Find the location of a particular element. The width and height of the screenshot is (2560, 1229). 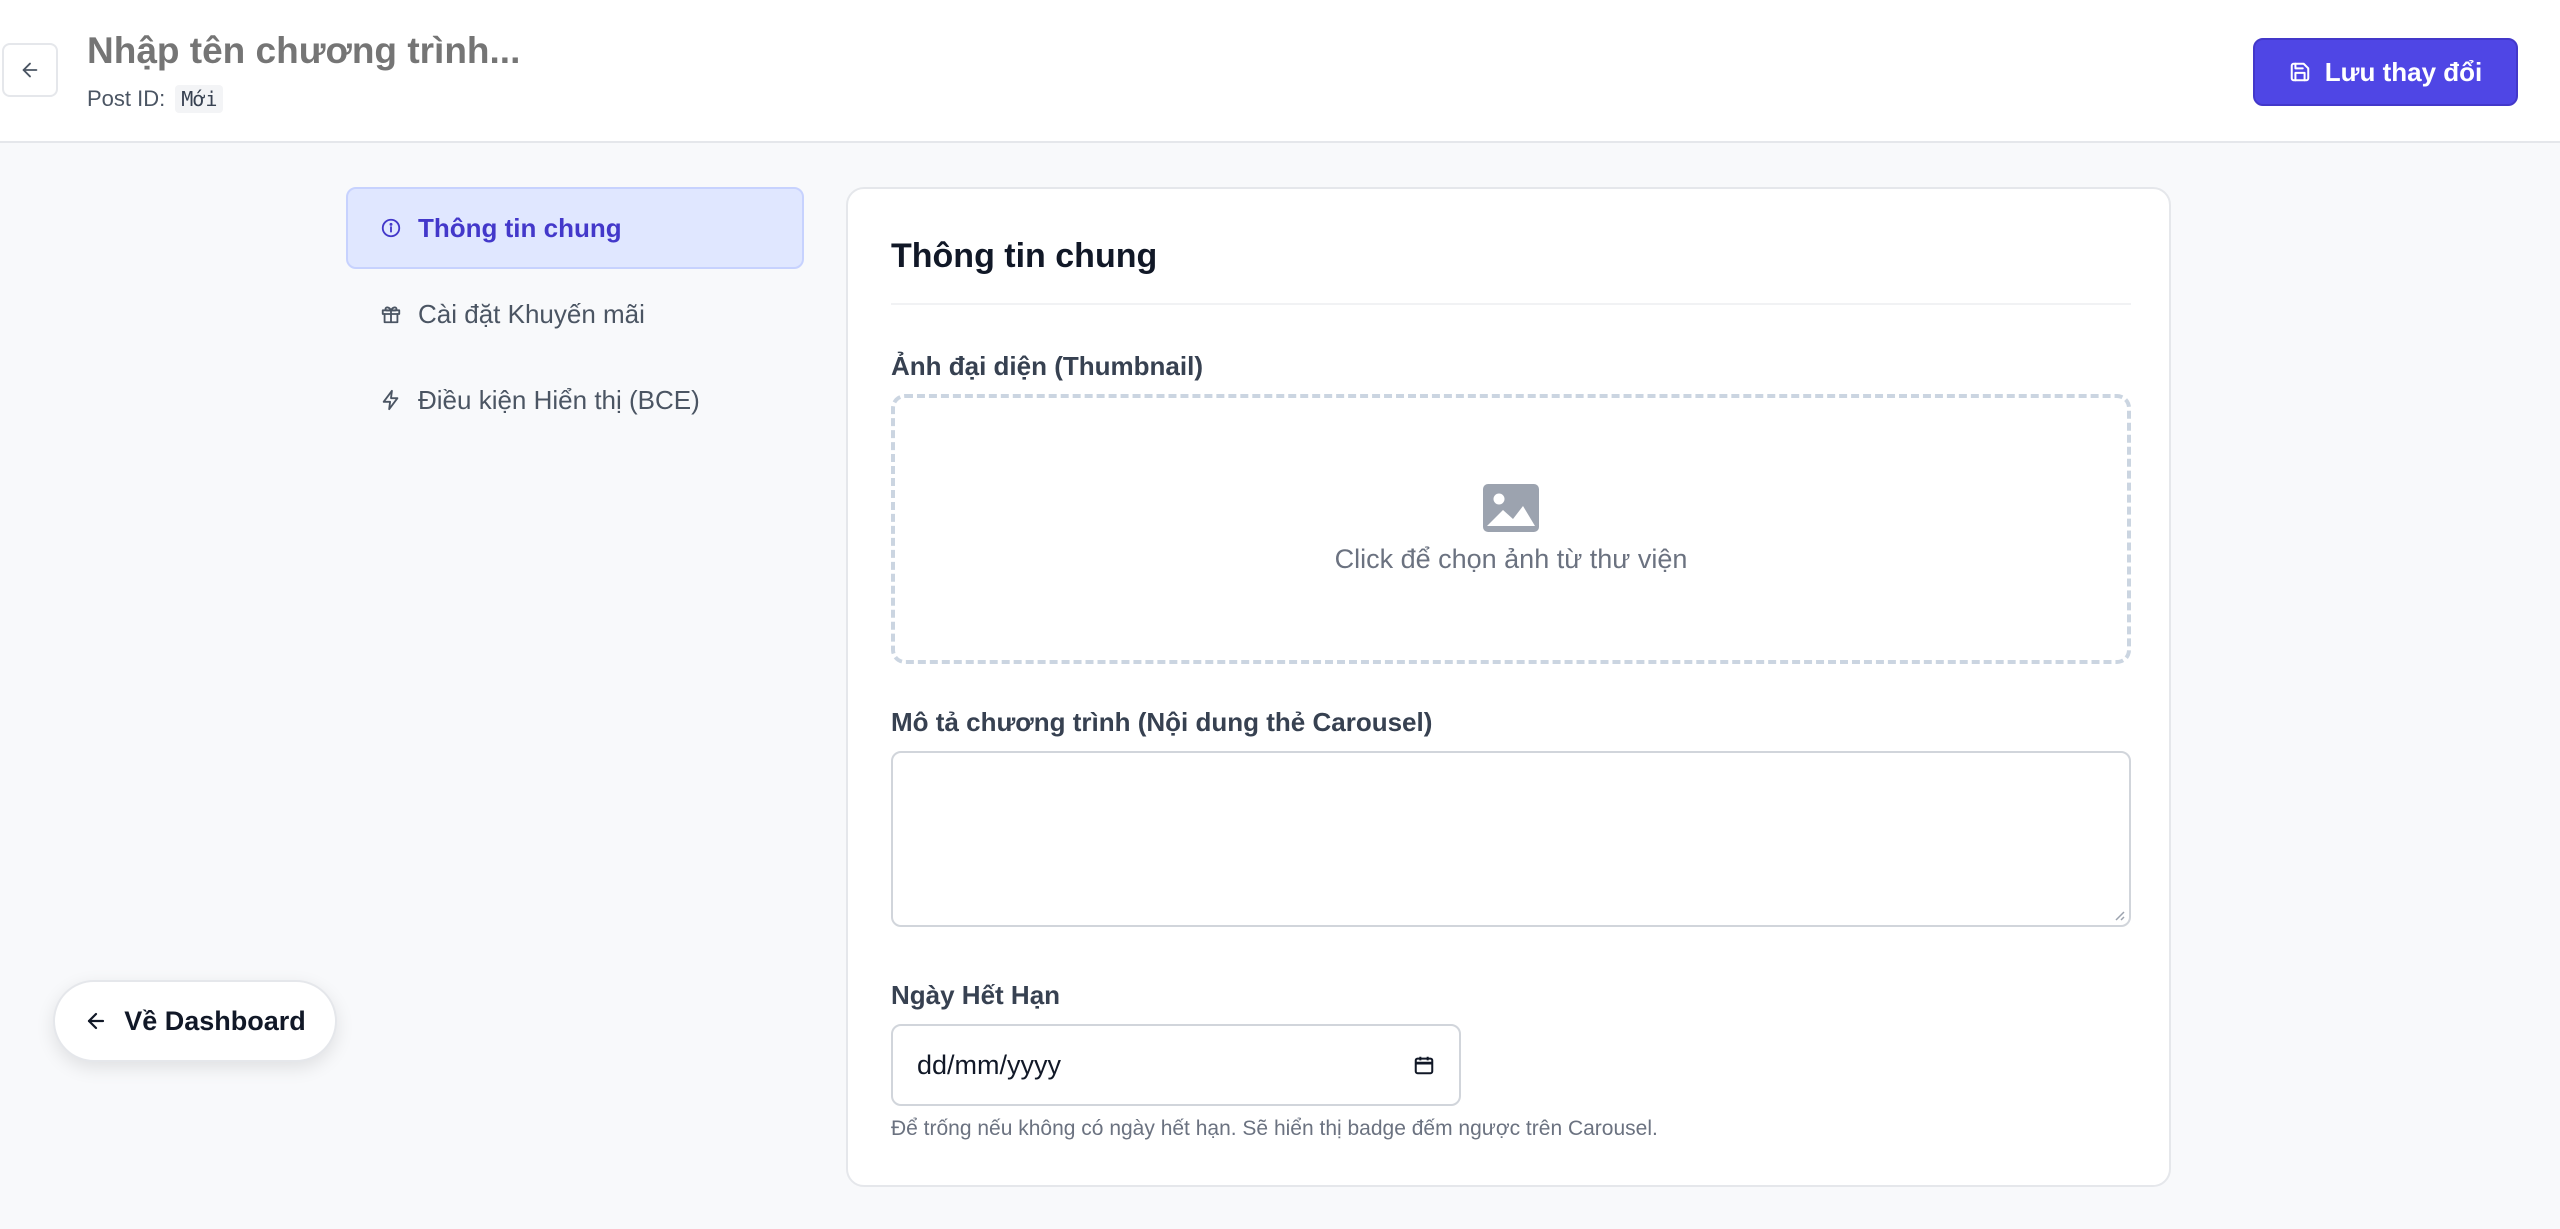

nav-item-promotion-settings: Cài đặt Khuyến mãi is located at coordinates (575, 314).